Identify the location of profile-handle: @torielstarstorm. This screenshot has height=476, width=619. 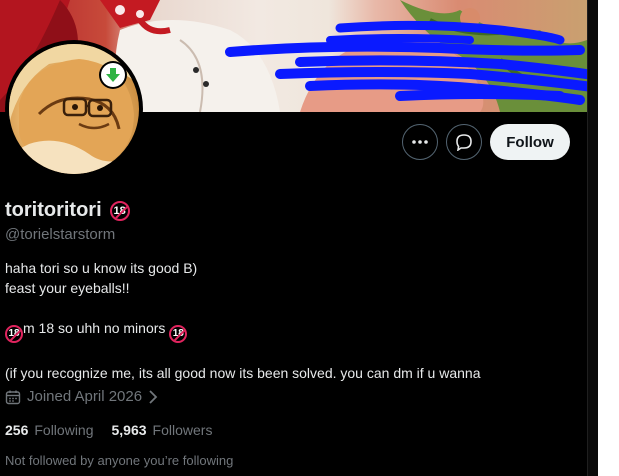
(60, 234).